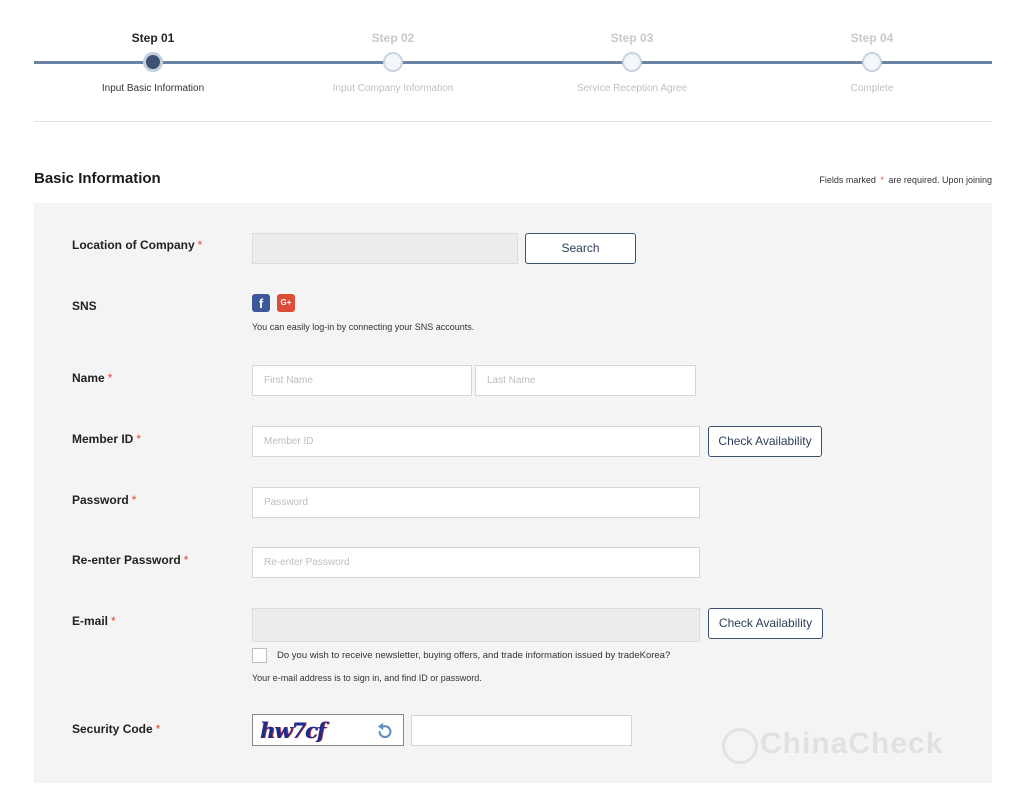  I want to click on refresh-icon, so click(385, 731).